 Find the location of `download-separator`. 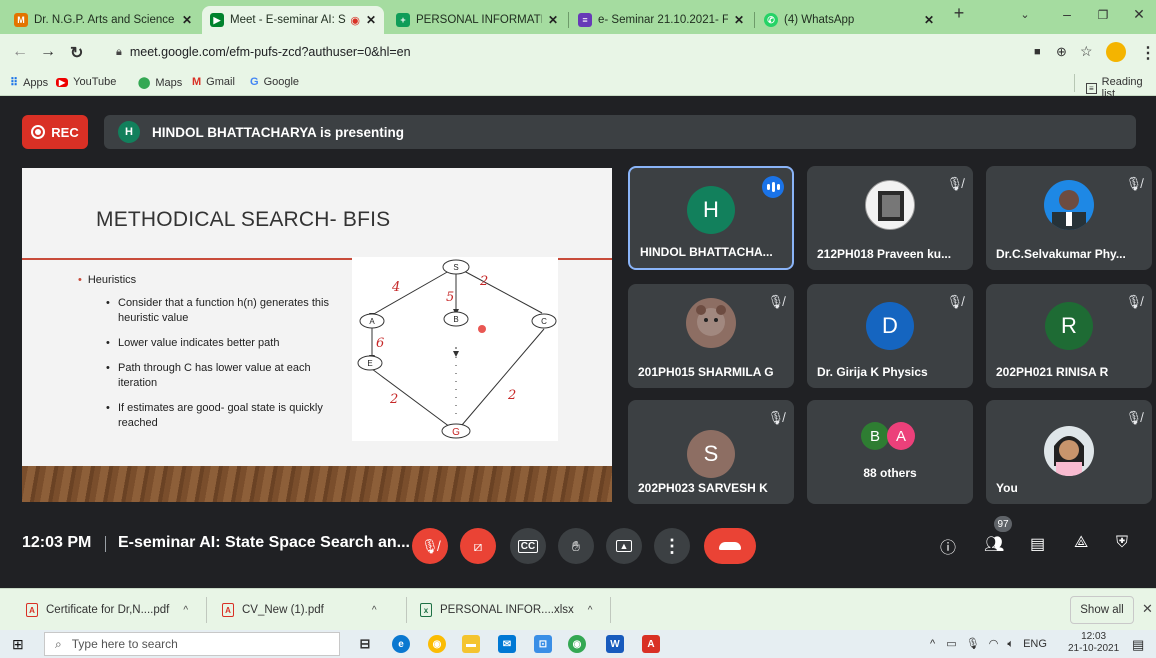

download-separator is located at coordinates (610, 610).